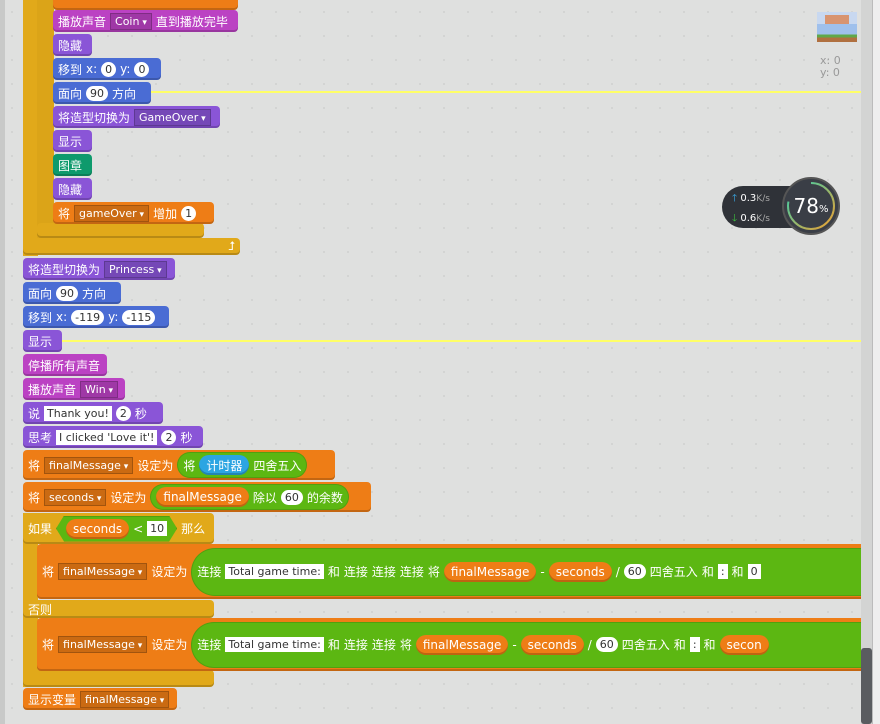 The width and height of the screenshot is (880, 724). I want to click on variable-dropdown: gameOver, so click(112, 213).